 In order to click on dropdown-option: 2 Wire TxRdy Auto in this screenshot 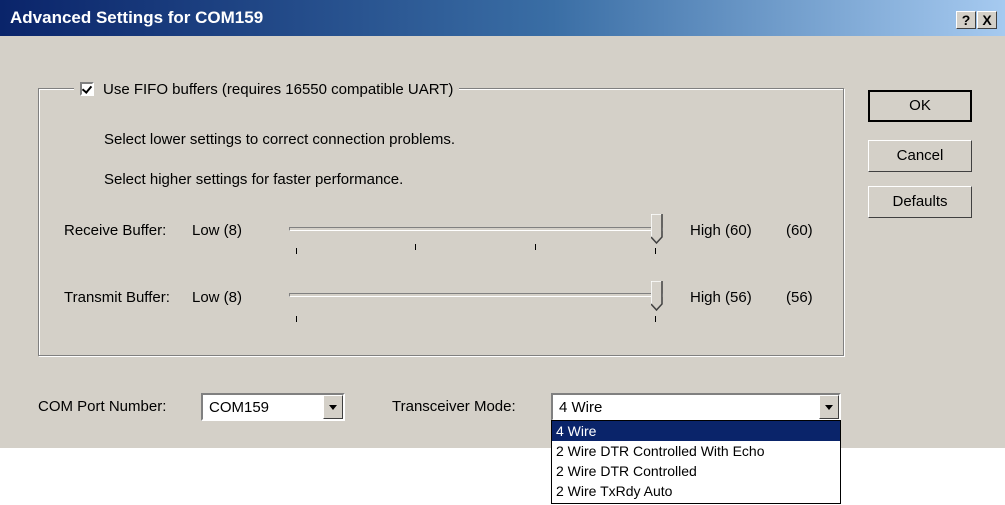, I will do `click(696, 491)`.